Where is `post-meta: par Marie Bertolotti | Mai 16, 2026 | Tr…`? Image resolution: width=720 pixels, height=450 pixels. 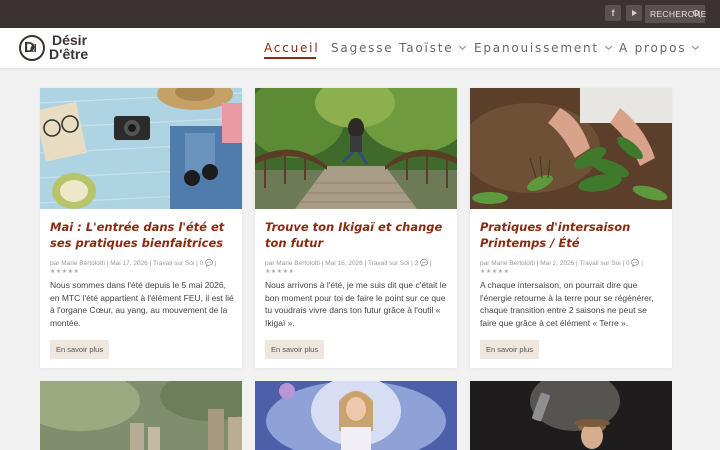
post-meta: par Marie Bertolotti | Mai 16, 2026 | Tr… is located at coordinates (348, 263).